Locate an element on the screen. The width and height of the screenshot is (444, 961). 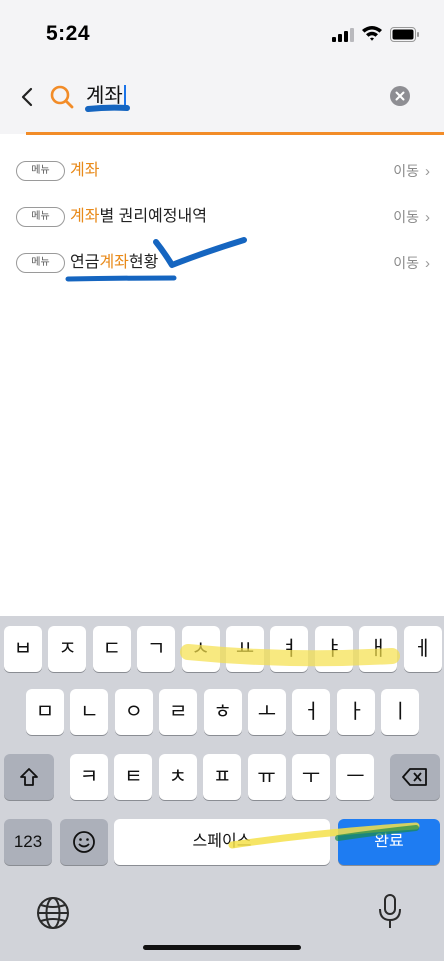
list-item: 메뉴 계좌 이동 › is located at coordinates (222, 171).